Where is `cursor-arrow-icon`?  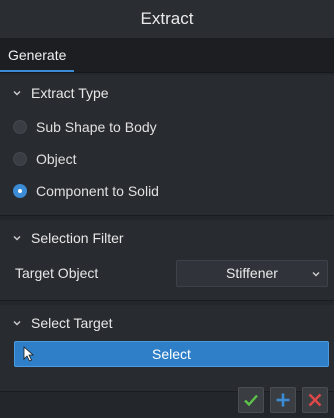
cursor-arrow-icon is located at coordinates (29, 354).